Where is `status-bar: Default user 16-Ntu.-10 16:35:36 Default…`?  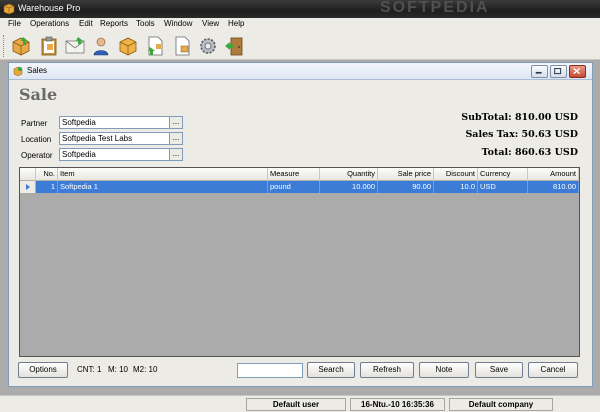
status-bar: Default user 16-Ntu.-10 16:35:36 Default… is located at coordinates (300, 403).